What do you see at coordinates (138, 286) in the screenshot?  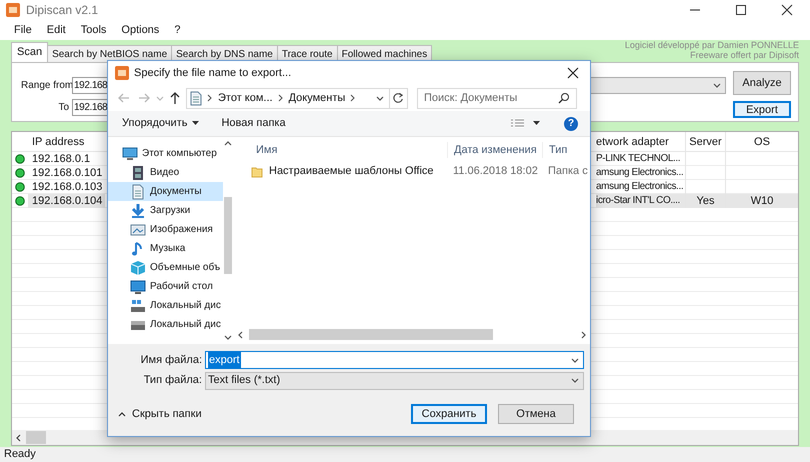 I see `desktop-icon` at bounding box center [138, 286].